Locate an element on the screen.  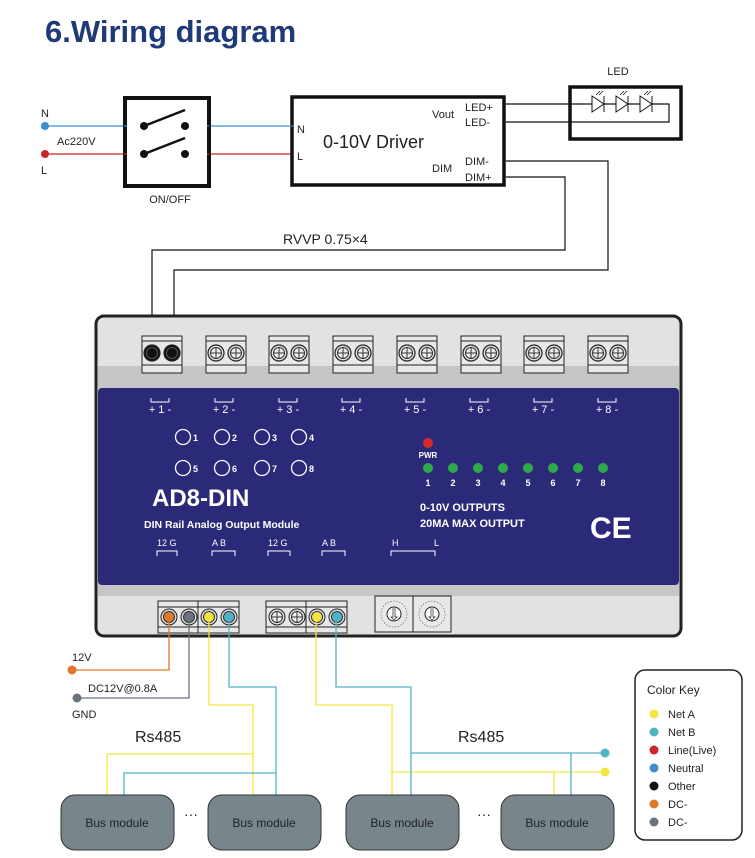
channel-button-label: 2 is located at coordinates (234, 438).